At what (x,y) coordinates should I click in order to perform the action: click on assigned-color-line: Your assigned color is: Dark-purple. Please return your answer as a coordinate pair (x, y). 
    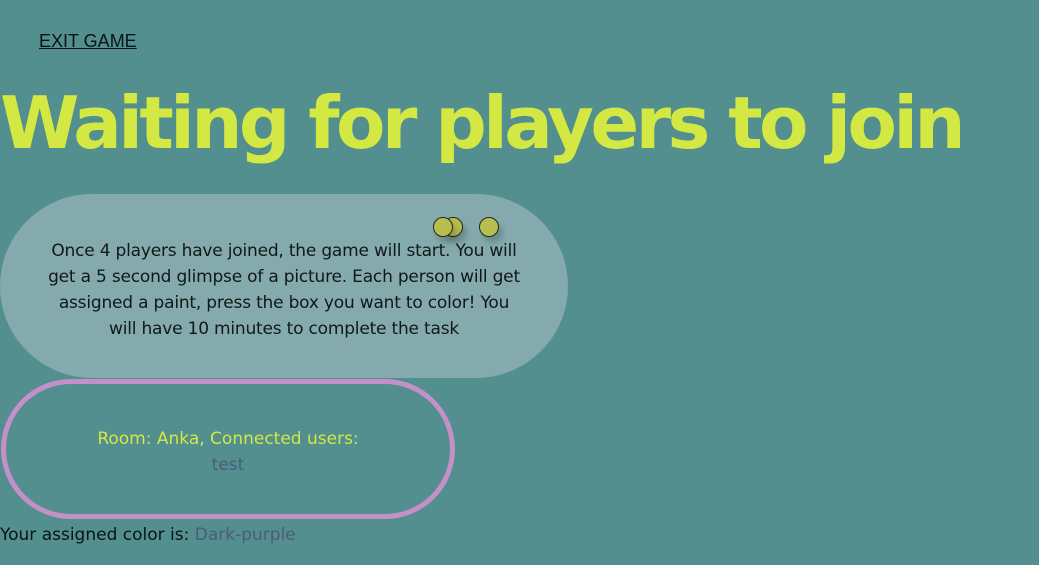
    Looking at the image, I should click on (148, 535).